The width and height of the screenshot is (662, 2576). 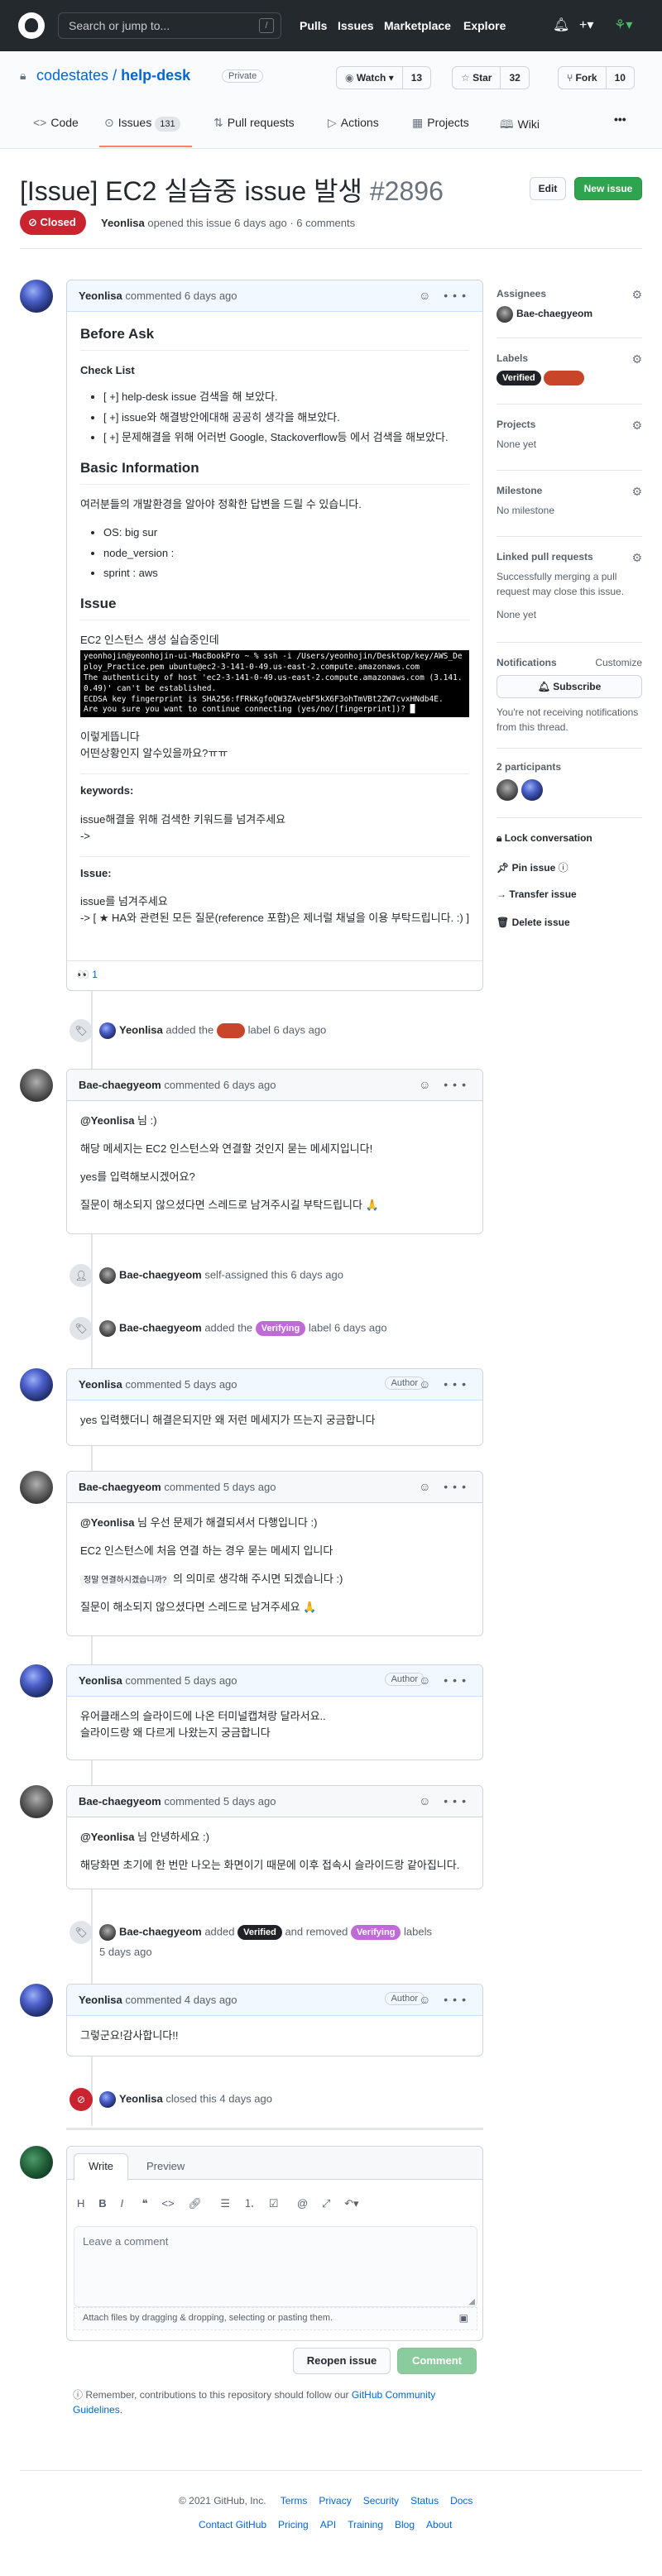 What do you see at coordinates (608, 188) in the screenshot?
I see `new-issue-button: New issue` at bounding box center [608, 188].